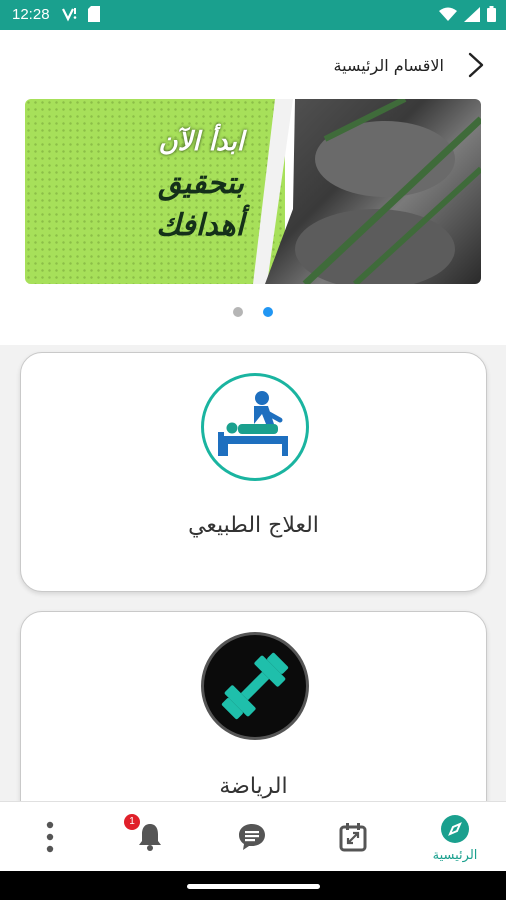  I want to click on nav-notifications: 1, so click(150, 837).